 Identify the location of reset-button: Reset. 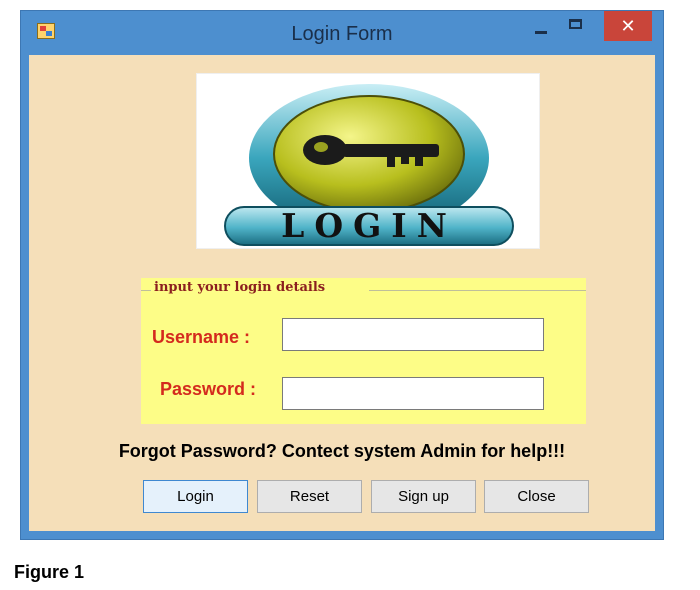
(309, 496).